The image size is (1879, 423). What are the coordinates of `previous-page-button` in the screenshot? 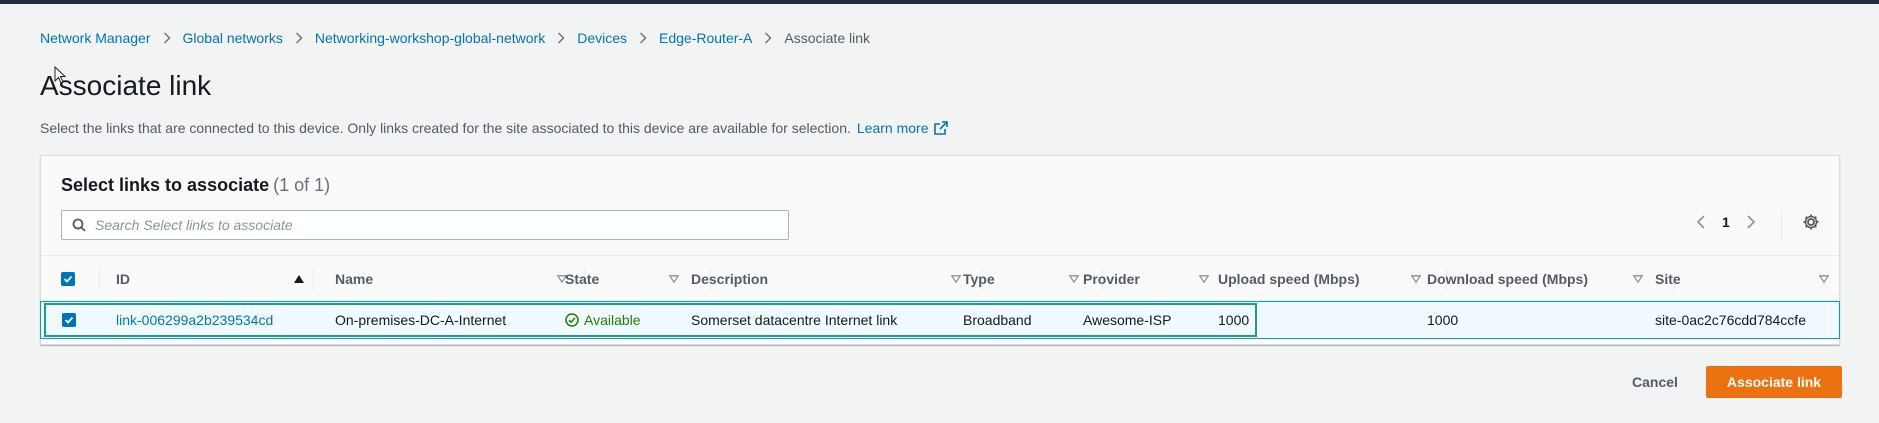 It's located at (1701, 222).